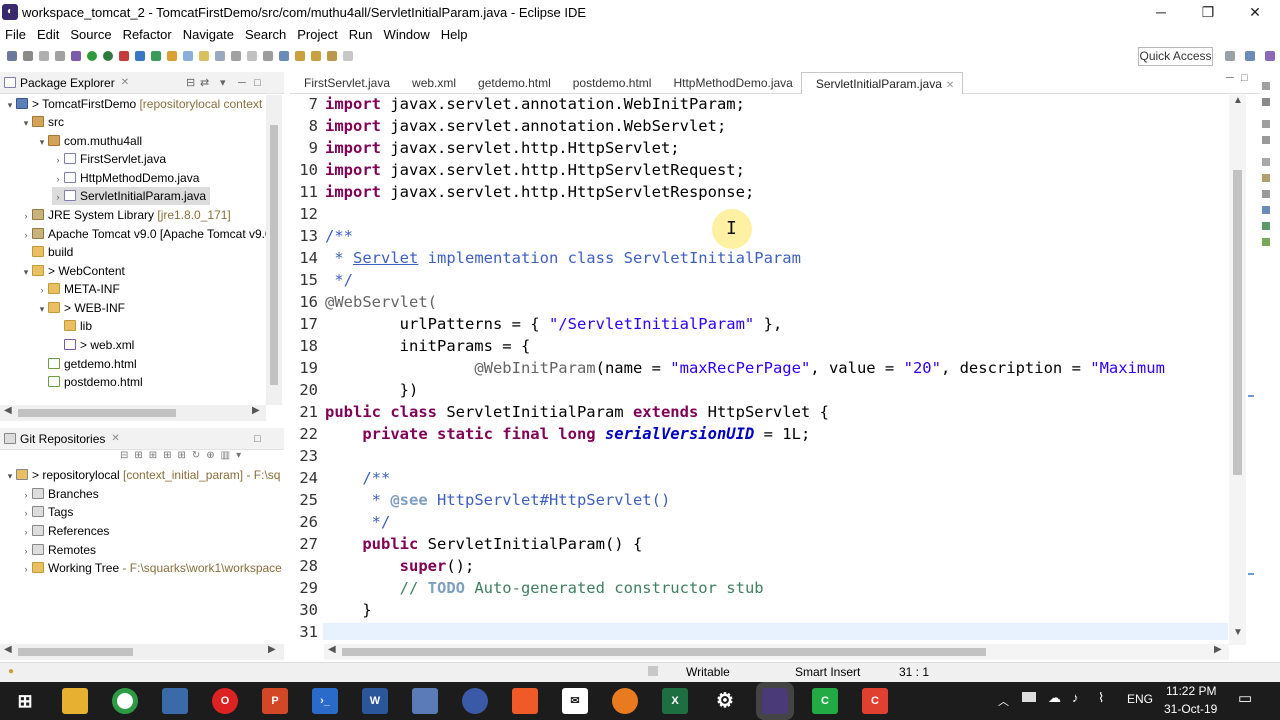  What do you see at coordinates (257, 439) in the screenshot?
I see `maximize-view-icon: □` at bounding box center [257, 439].